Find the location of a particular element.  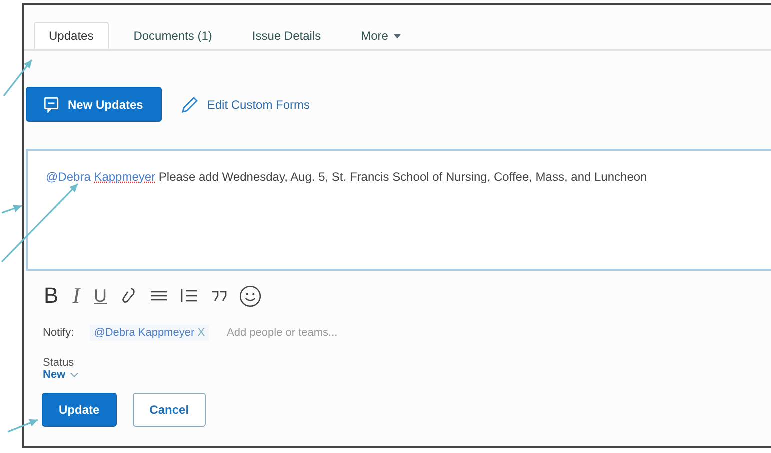

edit-custom-forms-link: Edit Custom Forms is located at coordinates (245, 104).